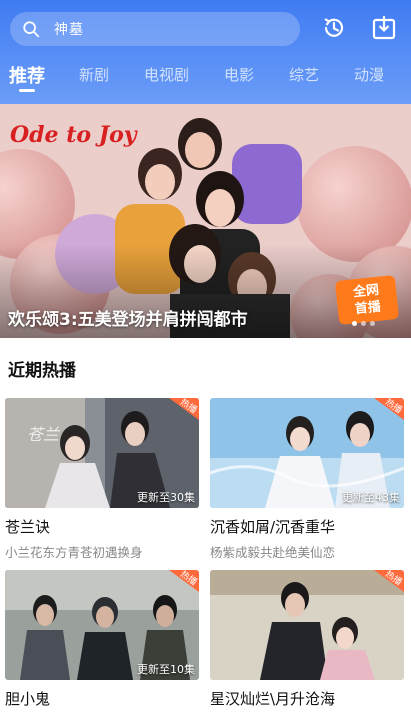 The image size is (411, 720). Describe the element at coordinates (102, 625) in the screenshot. I see `card-thumbnail: 热播 更新至10集` at that location.